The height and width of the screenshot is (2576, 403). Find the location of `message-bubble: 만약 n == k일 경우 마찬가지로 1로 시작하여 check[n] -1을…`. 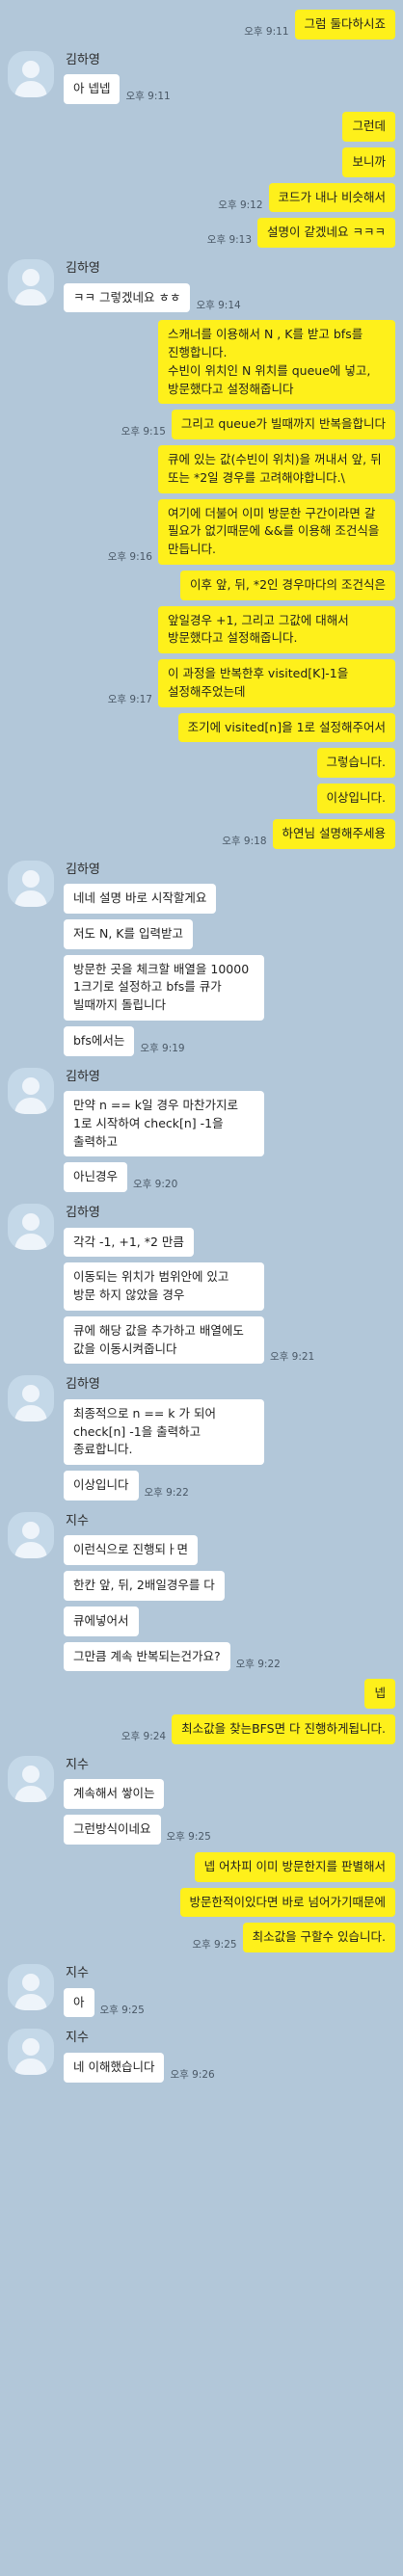

message-bubble: 만약 n == k일 경우 마찬가지로 1로 시작하여 check[n] -1을… is located at coordinates (164, 1124).